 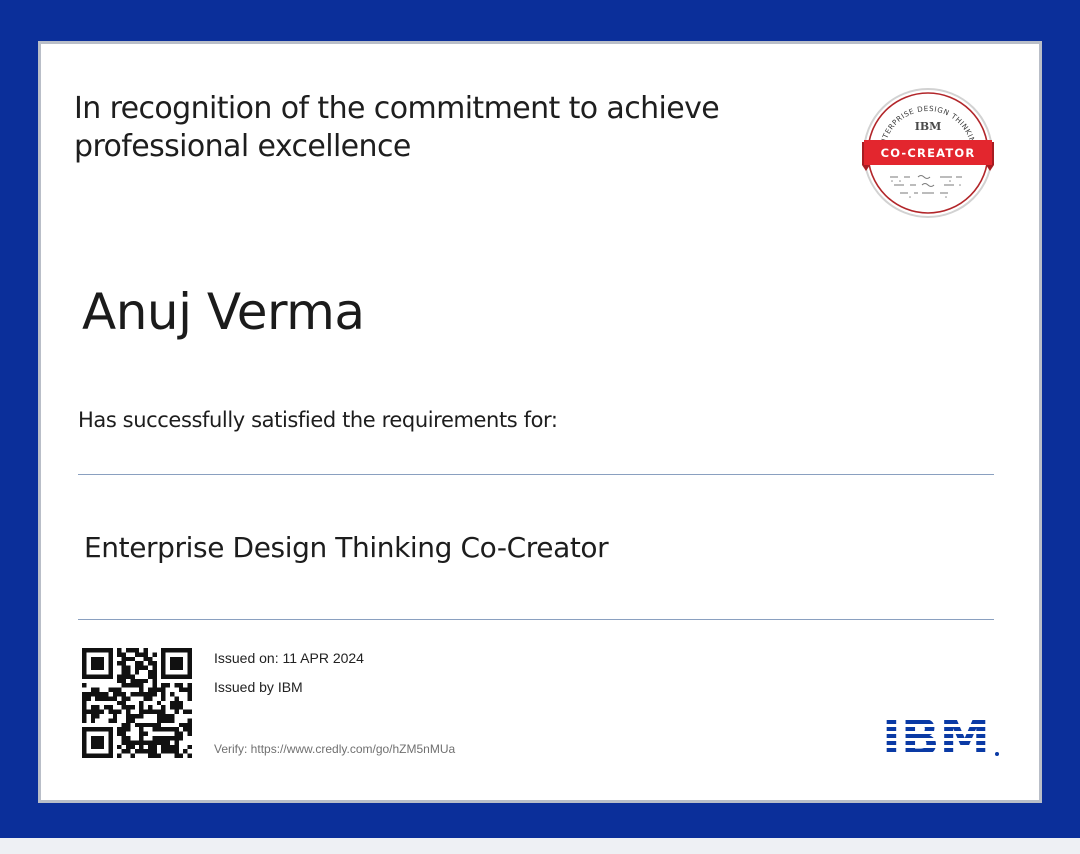 I want to click on issued-by: Issued by IBM, so click(x=258, y=687).